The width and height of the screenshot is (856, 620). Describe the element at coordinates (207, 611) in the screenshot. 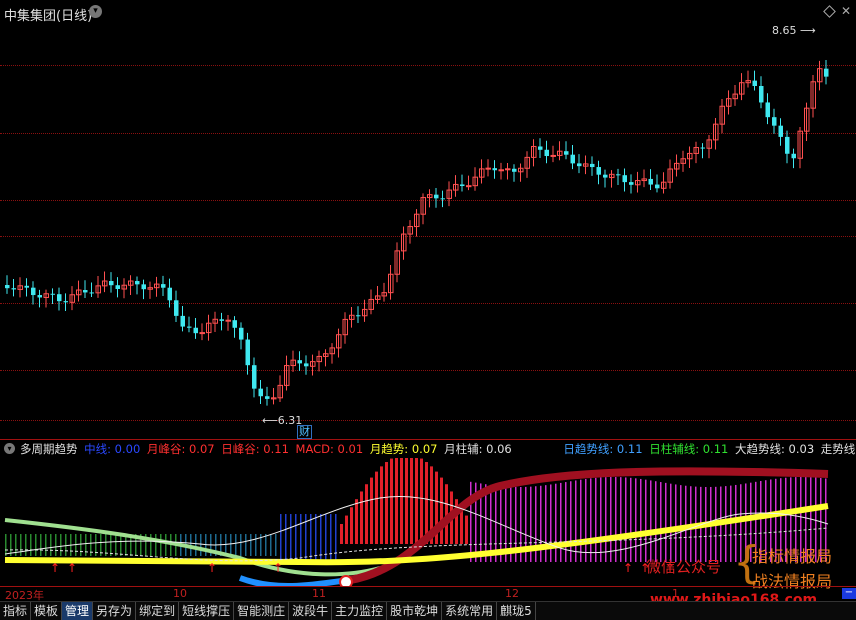

I see `toolbar-button: 短线撑压` at that location.